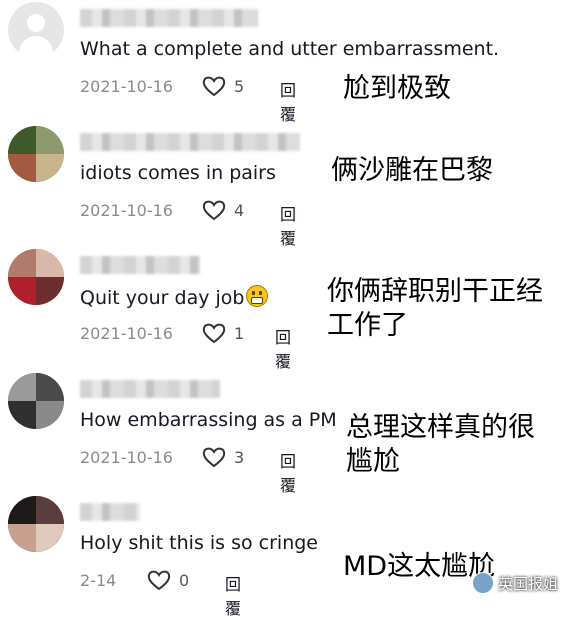  What do you see at coordinates (239, 86) in the screenshot?
I see `like-count: 5` at bounding box center [239, 86].